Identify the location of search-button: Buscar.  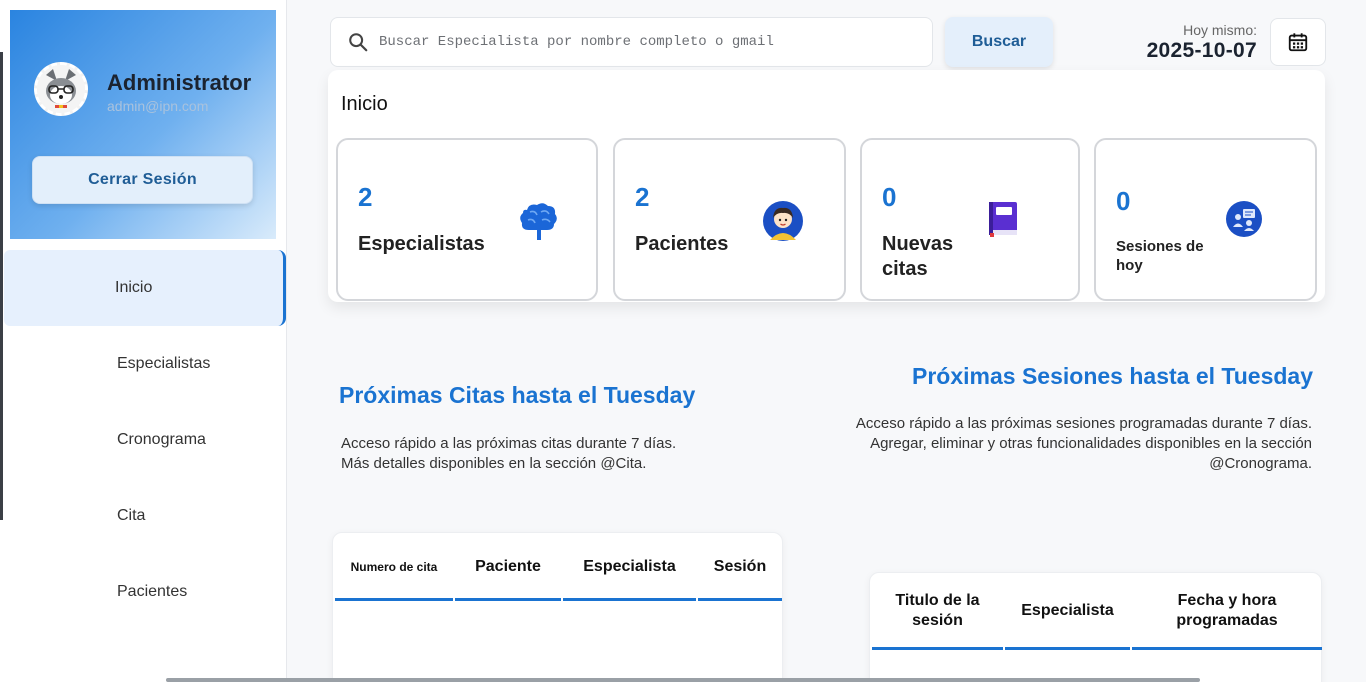
(999, 42).